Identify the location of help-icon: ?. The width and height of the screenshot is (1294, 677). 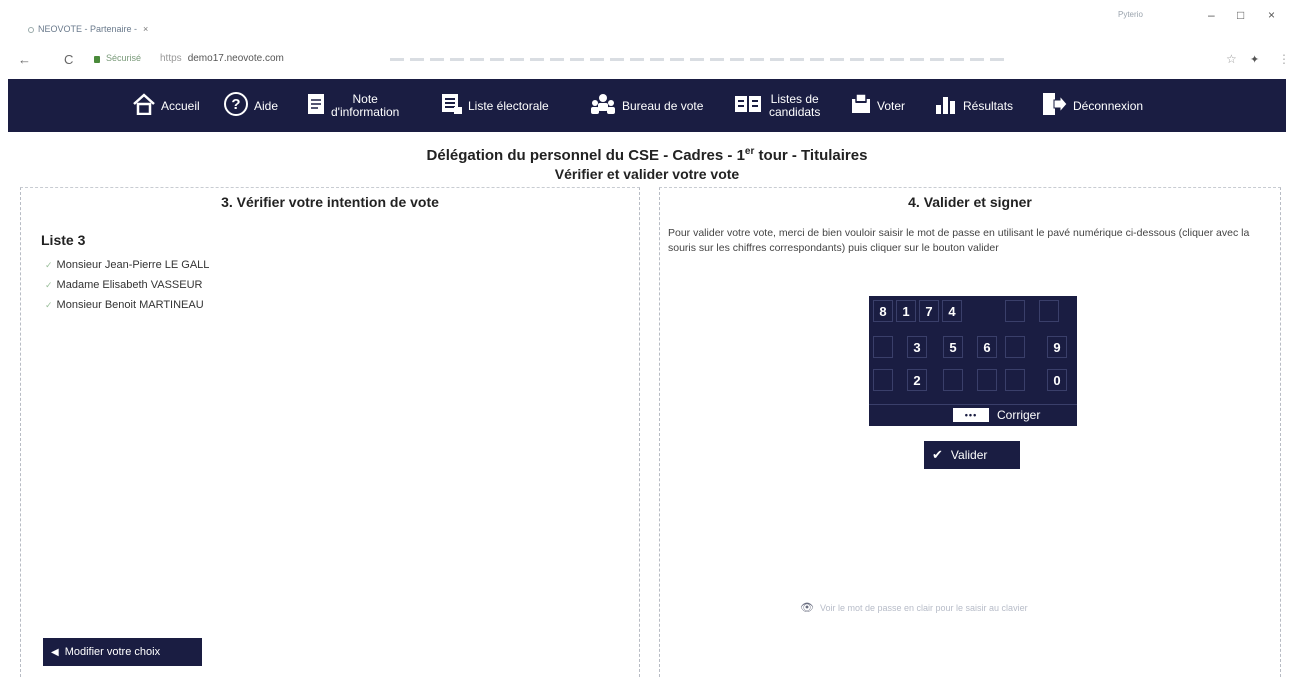
(236, 105).